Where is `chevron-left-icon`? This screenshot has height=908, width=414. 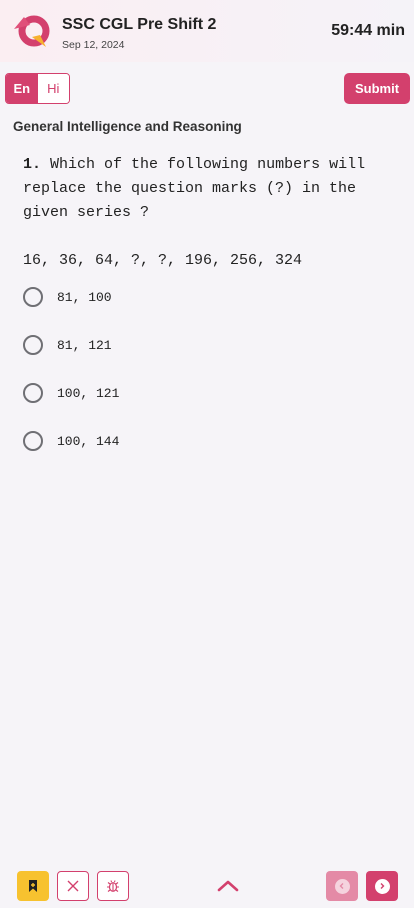 chevron-left-icon is located at coordinates (342, 886).